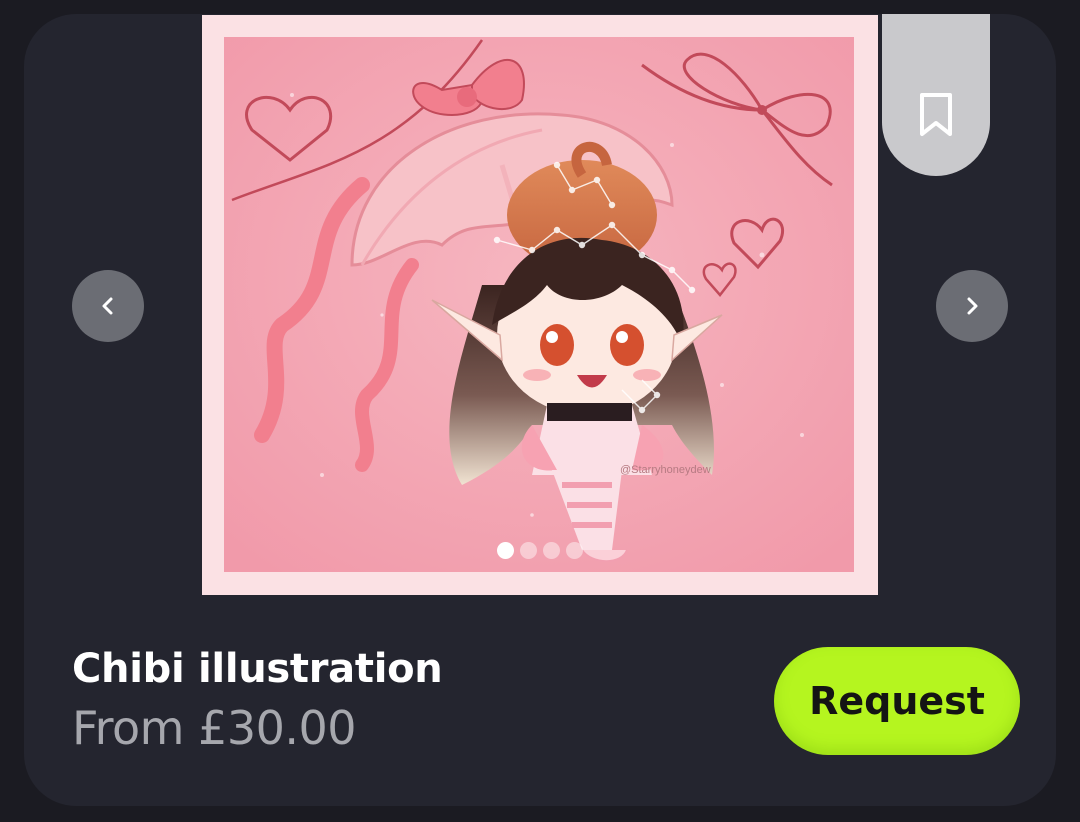 The image size is (1080, 822). What do you see at coordinates (897, 701) in the screenshot?
I see `request-button: Request` at bounding box center [897, 701].